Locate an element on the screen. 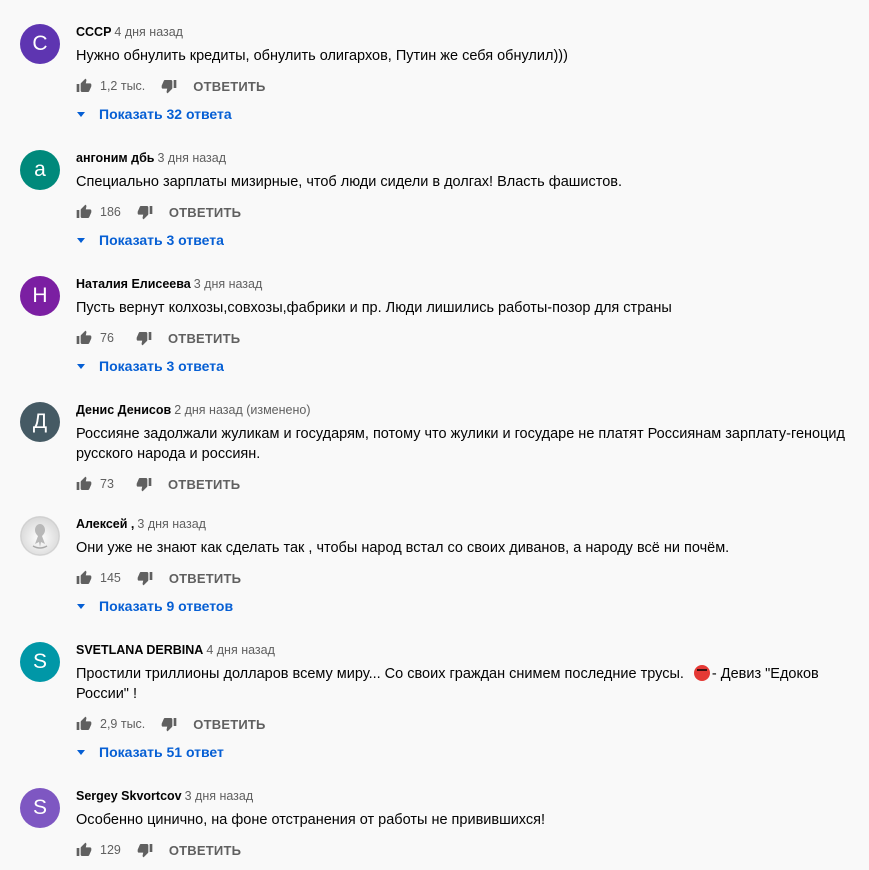 Image resolution: width=869 pixels, height=870 pixels. comment-author: Sergey Skvortcov is located at coordinates (129, 796).